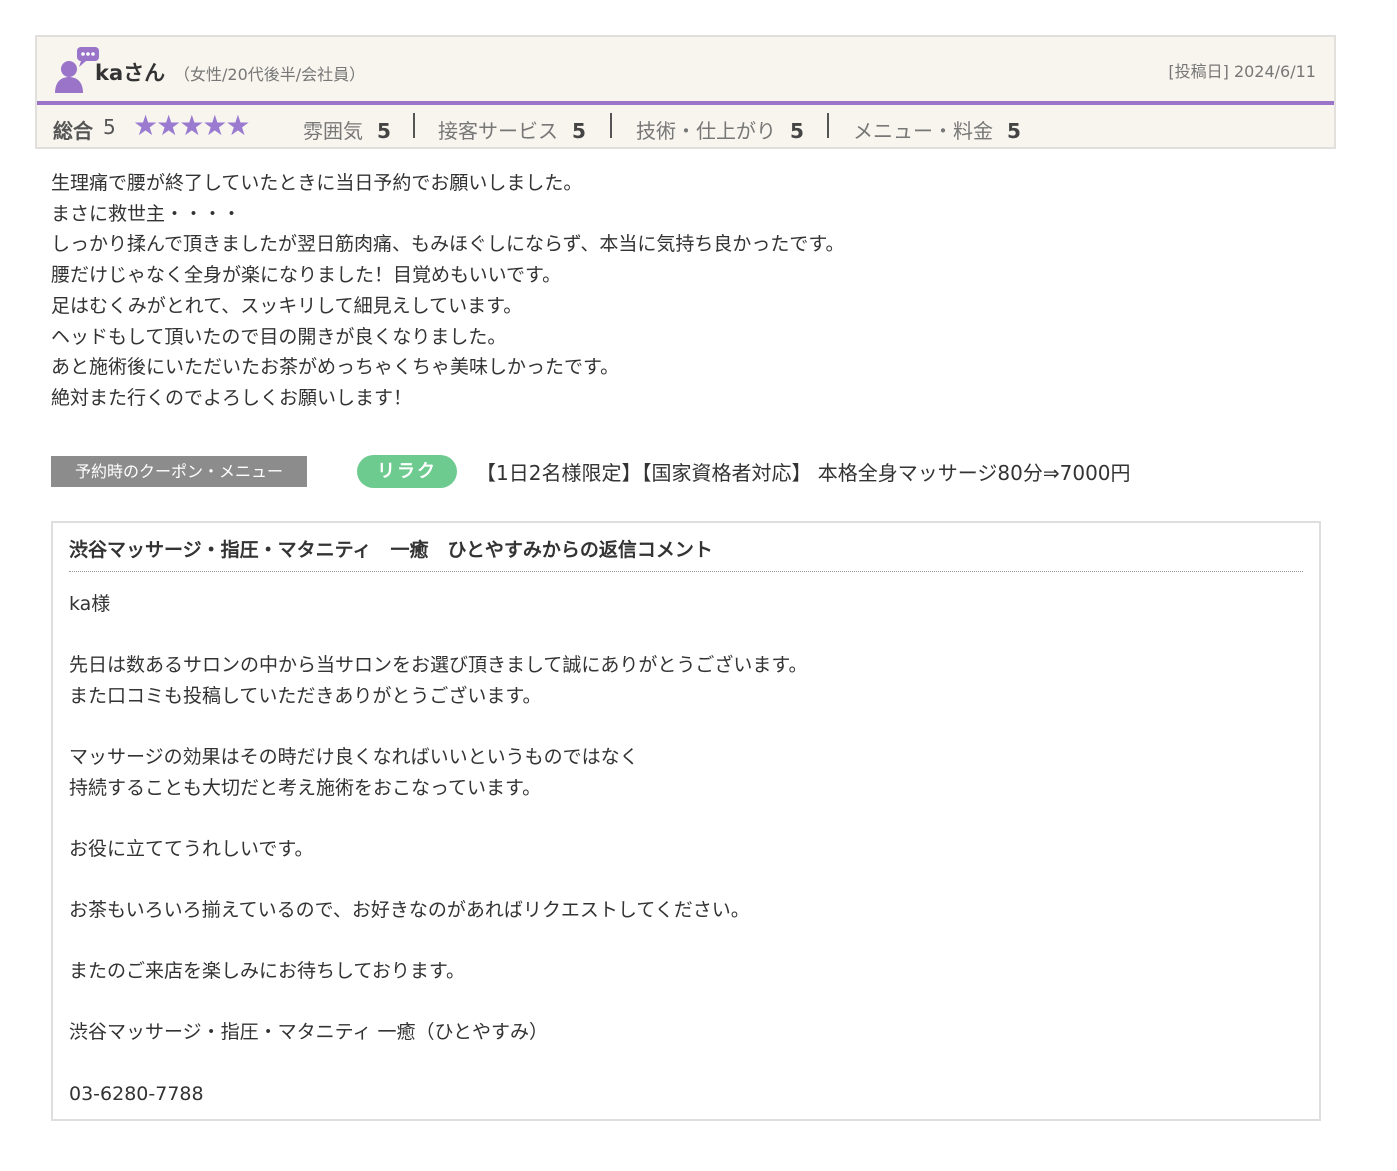 The image size is (1397, 1171). Describe the element at coordinates (685, 70) in the screenshot. I see `reviewer-info: kaさん （女性/20代後半/会社員） [投稿日] 2024/6/11` at that location.